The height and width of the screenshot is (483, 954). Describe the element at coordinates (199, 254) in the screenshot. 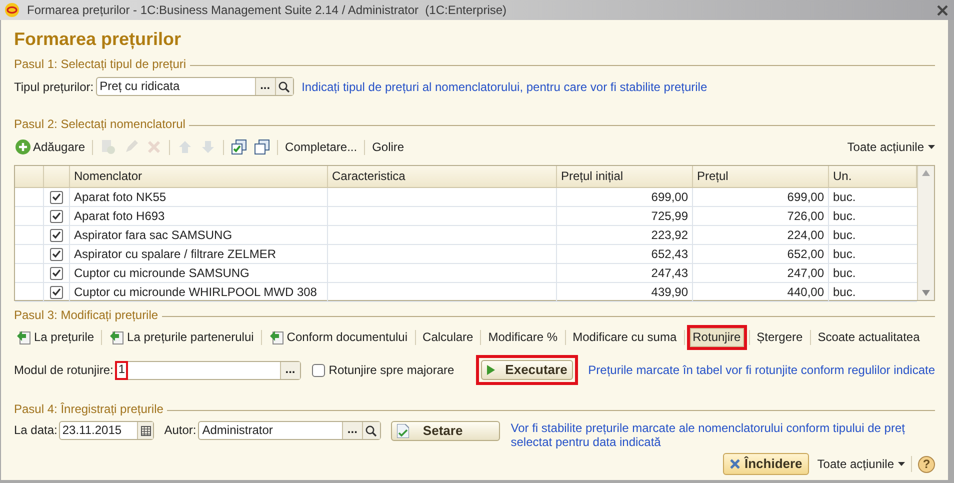

I see `table-cell: Aspirator cu spalare / filtrare ZELMER` at that location.